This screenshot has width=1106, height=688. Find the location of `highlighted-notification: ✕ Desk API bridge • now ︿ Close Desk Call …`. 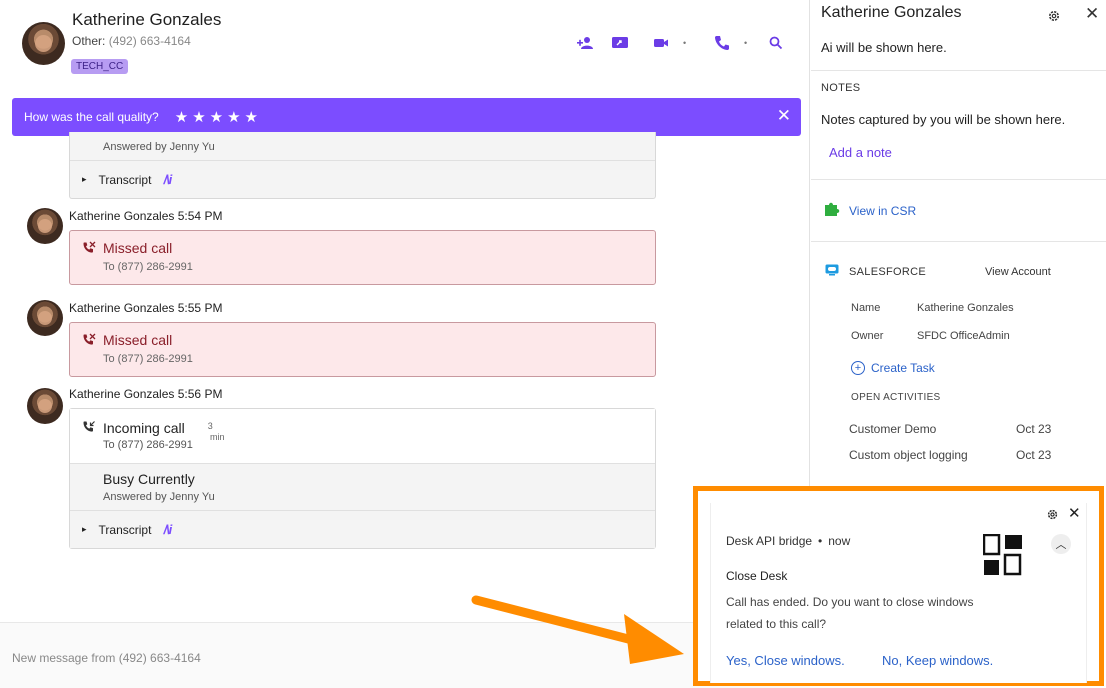

highlighted-notification: ✕ Desk API bridge • now ︿ Close Desk Call … is located at coordinates (898, 586).